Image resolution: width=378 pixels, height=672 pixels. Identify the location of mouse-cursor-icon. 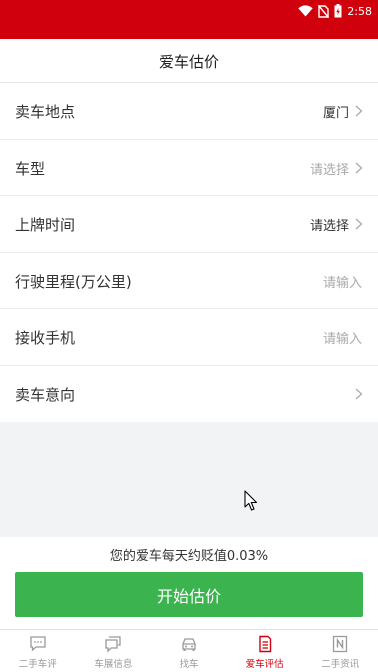
(251, 500).